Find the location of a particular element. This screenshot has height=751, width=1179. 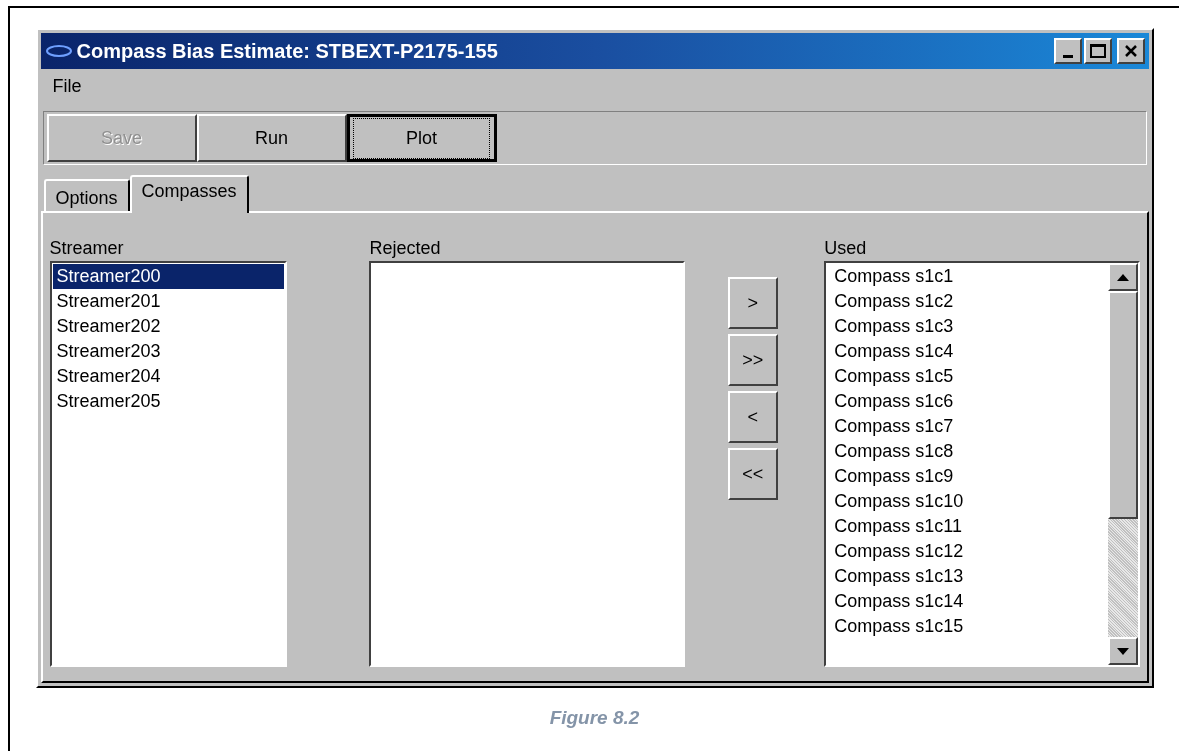

compass-icon is located at coordinates (58, 51).